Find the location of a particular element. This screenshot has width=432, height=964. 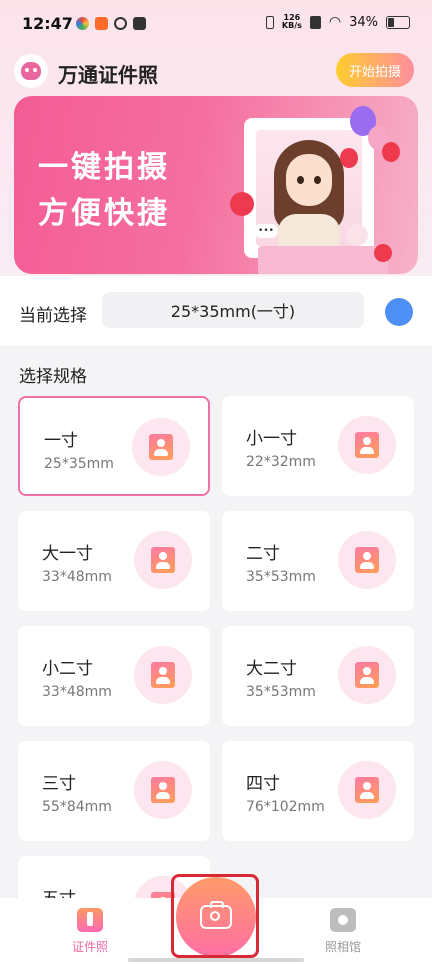

wifi-icon: ◠ is located at coordinates (335, 22).